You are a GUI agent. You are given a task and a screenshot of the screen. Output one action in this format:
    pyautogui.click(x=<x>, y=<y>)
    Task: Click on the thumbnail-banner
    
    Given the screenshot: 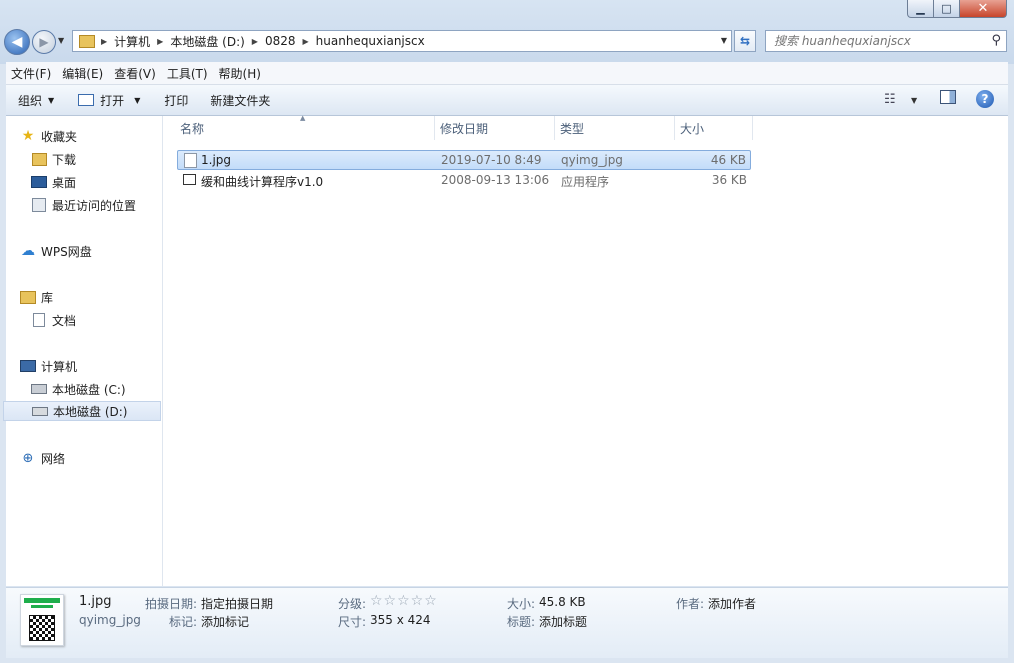 What is the action you would take?
    pyautogui.click(x=42, y=600)
    